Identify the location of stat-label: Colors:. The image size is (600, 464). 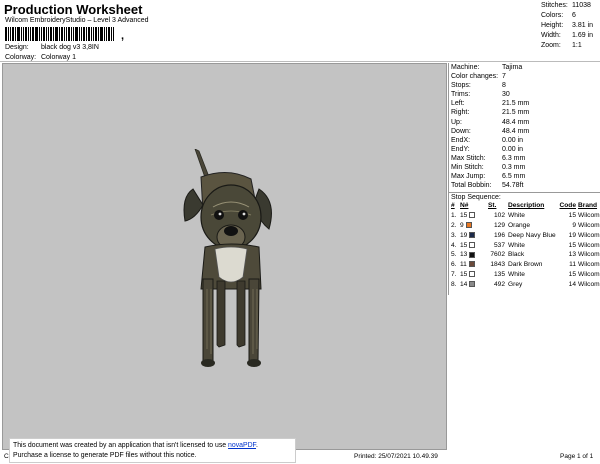
(552, 15).